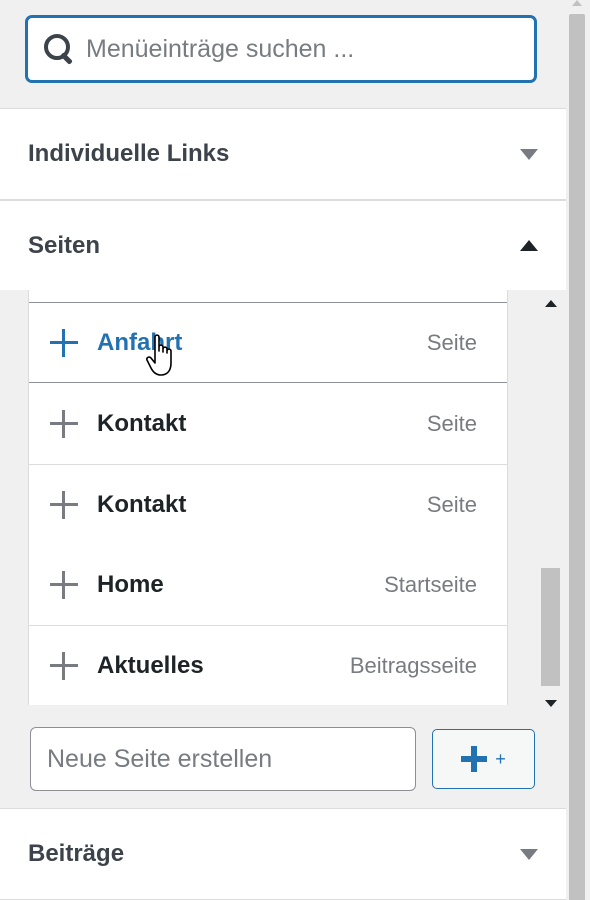 Image resolution: width=590 pixels, height=900 pixels. I want to click on search-area, so click(283, 54).